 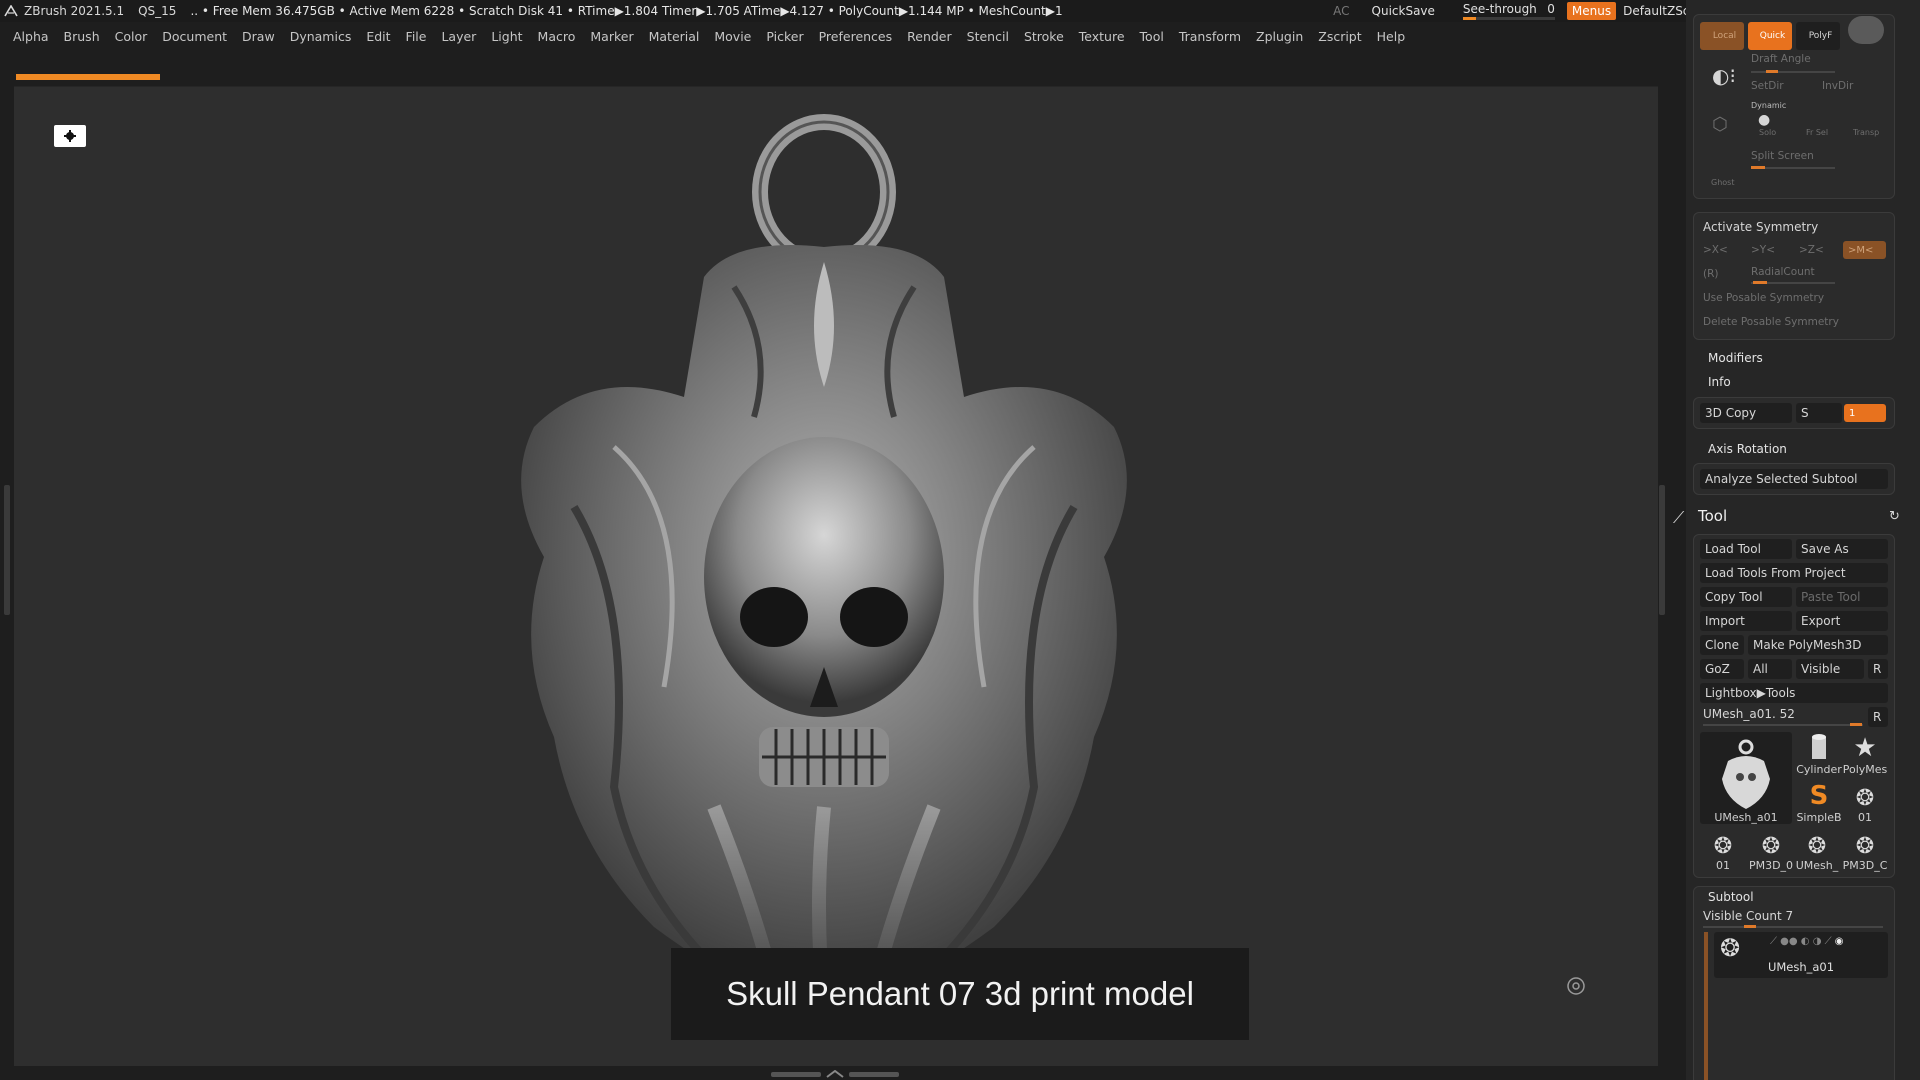 I want to click on menu-item-dynamics: Dynamics, so click(x=321, y=36).